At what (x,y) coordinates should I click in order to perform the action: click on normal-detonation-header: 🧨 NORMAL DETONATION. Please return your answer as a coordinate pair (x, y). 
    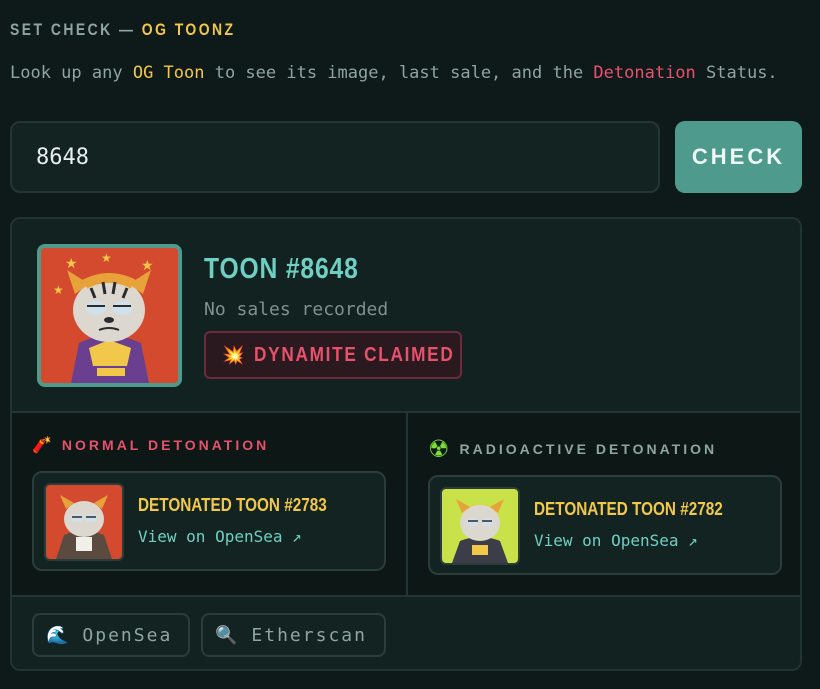
    Looking at the image, I should click on (150, 444).